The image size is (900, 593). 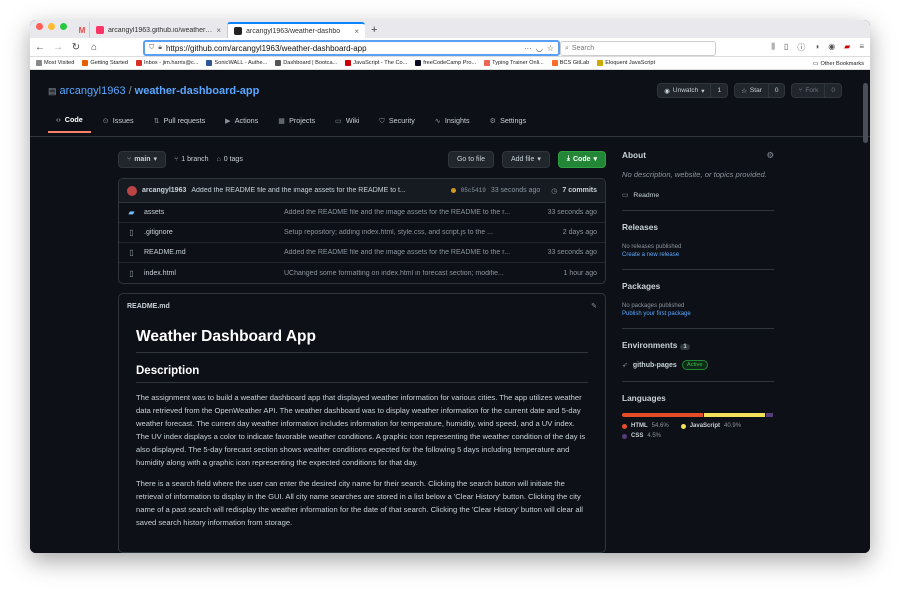 I want to click on forward-icon: →, so click(x=58, y=47).